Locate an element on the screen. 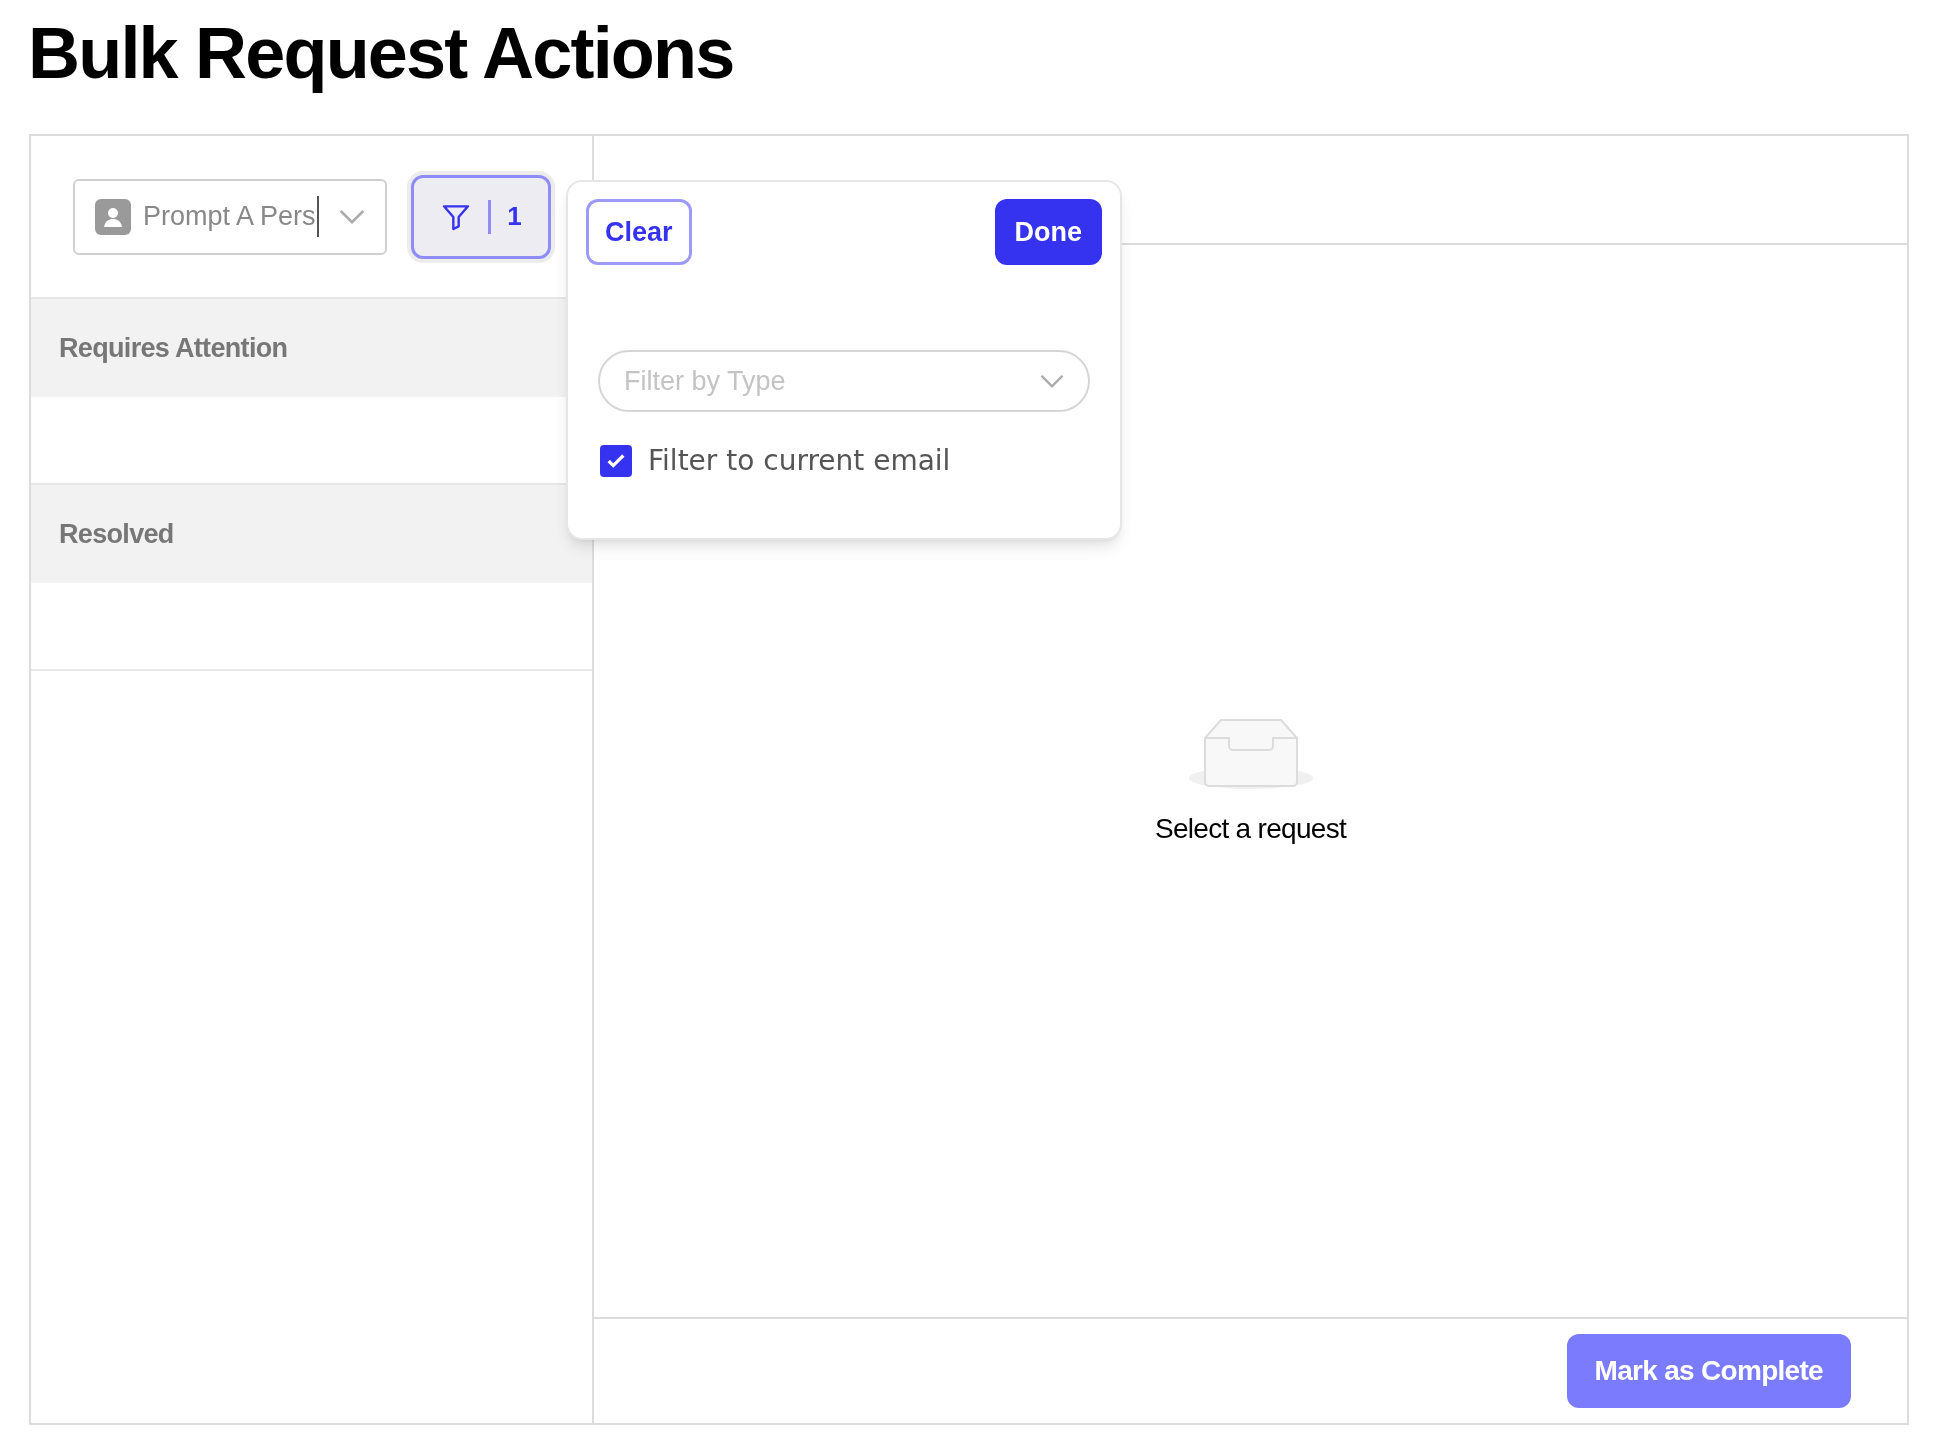 This screenshot has height=1450, width=1938. section-title: Resolved is located at coordinates (116, 534).